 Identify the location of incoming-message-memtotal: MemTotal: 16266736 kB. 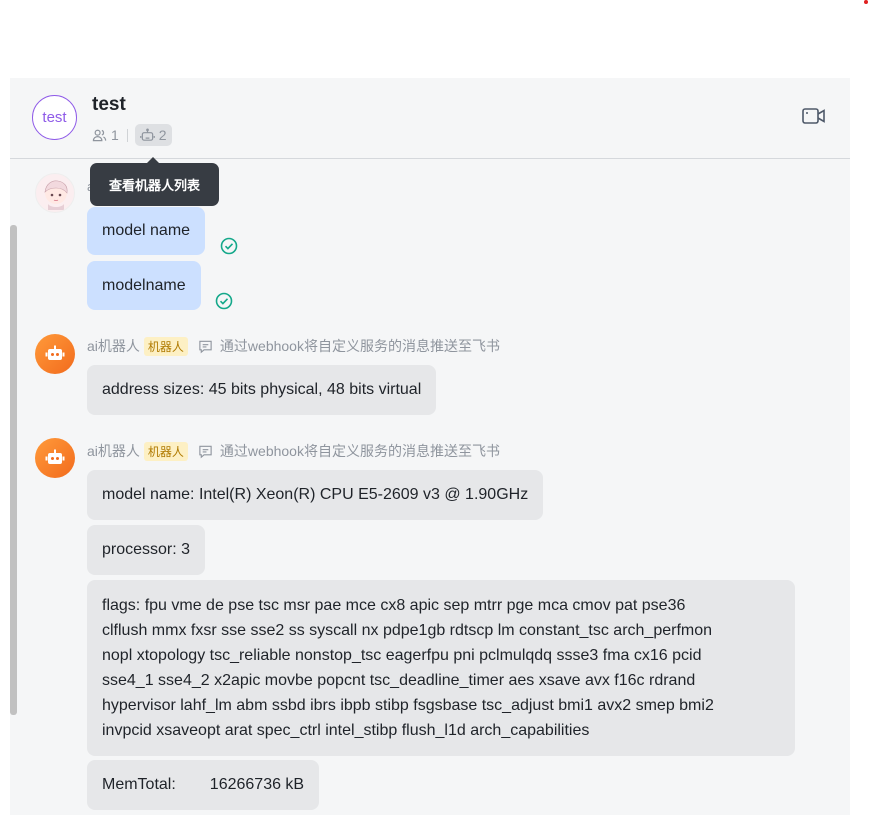
(203, 785).